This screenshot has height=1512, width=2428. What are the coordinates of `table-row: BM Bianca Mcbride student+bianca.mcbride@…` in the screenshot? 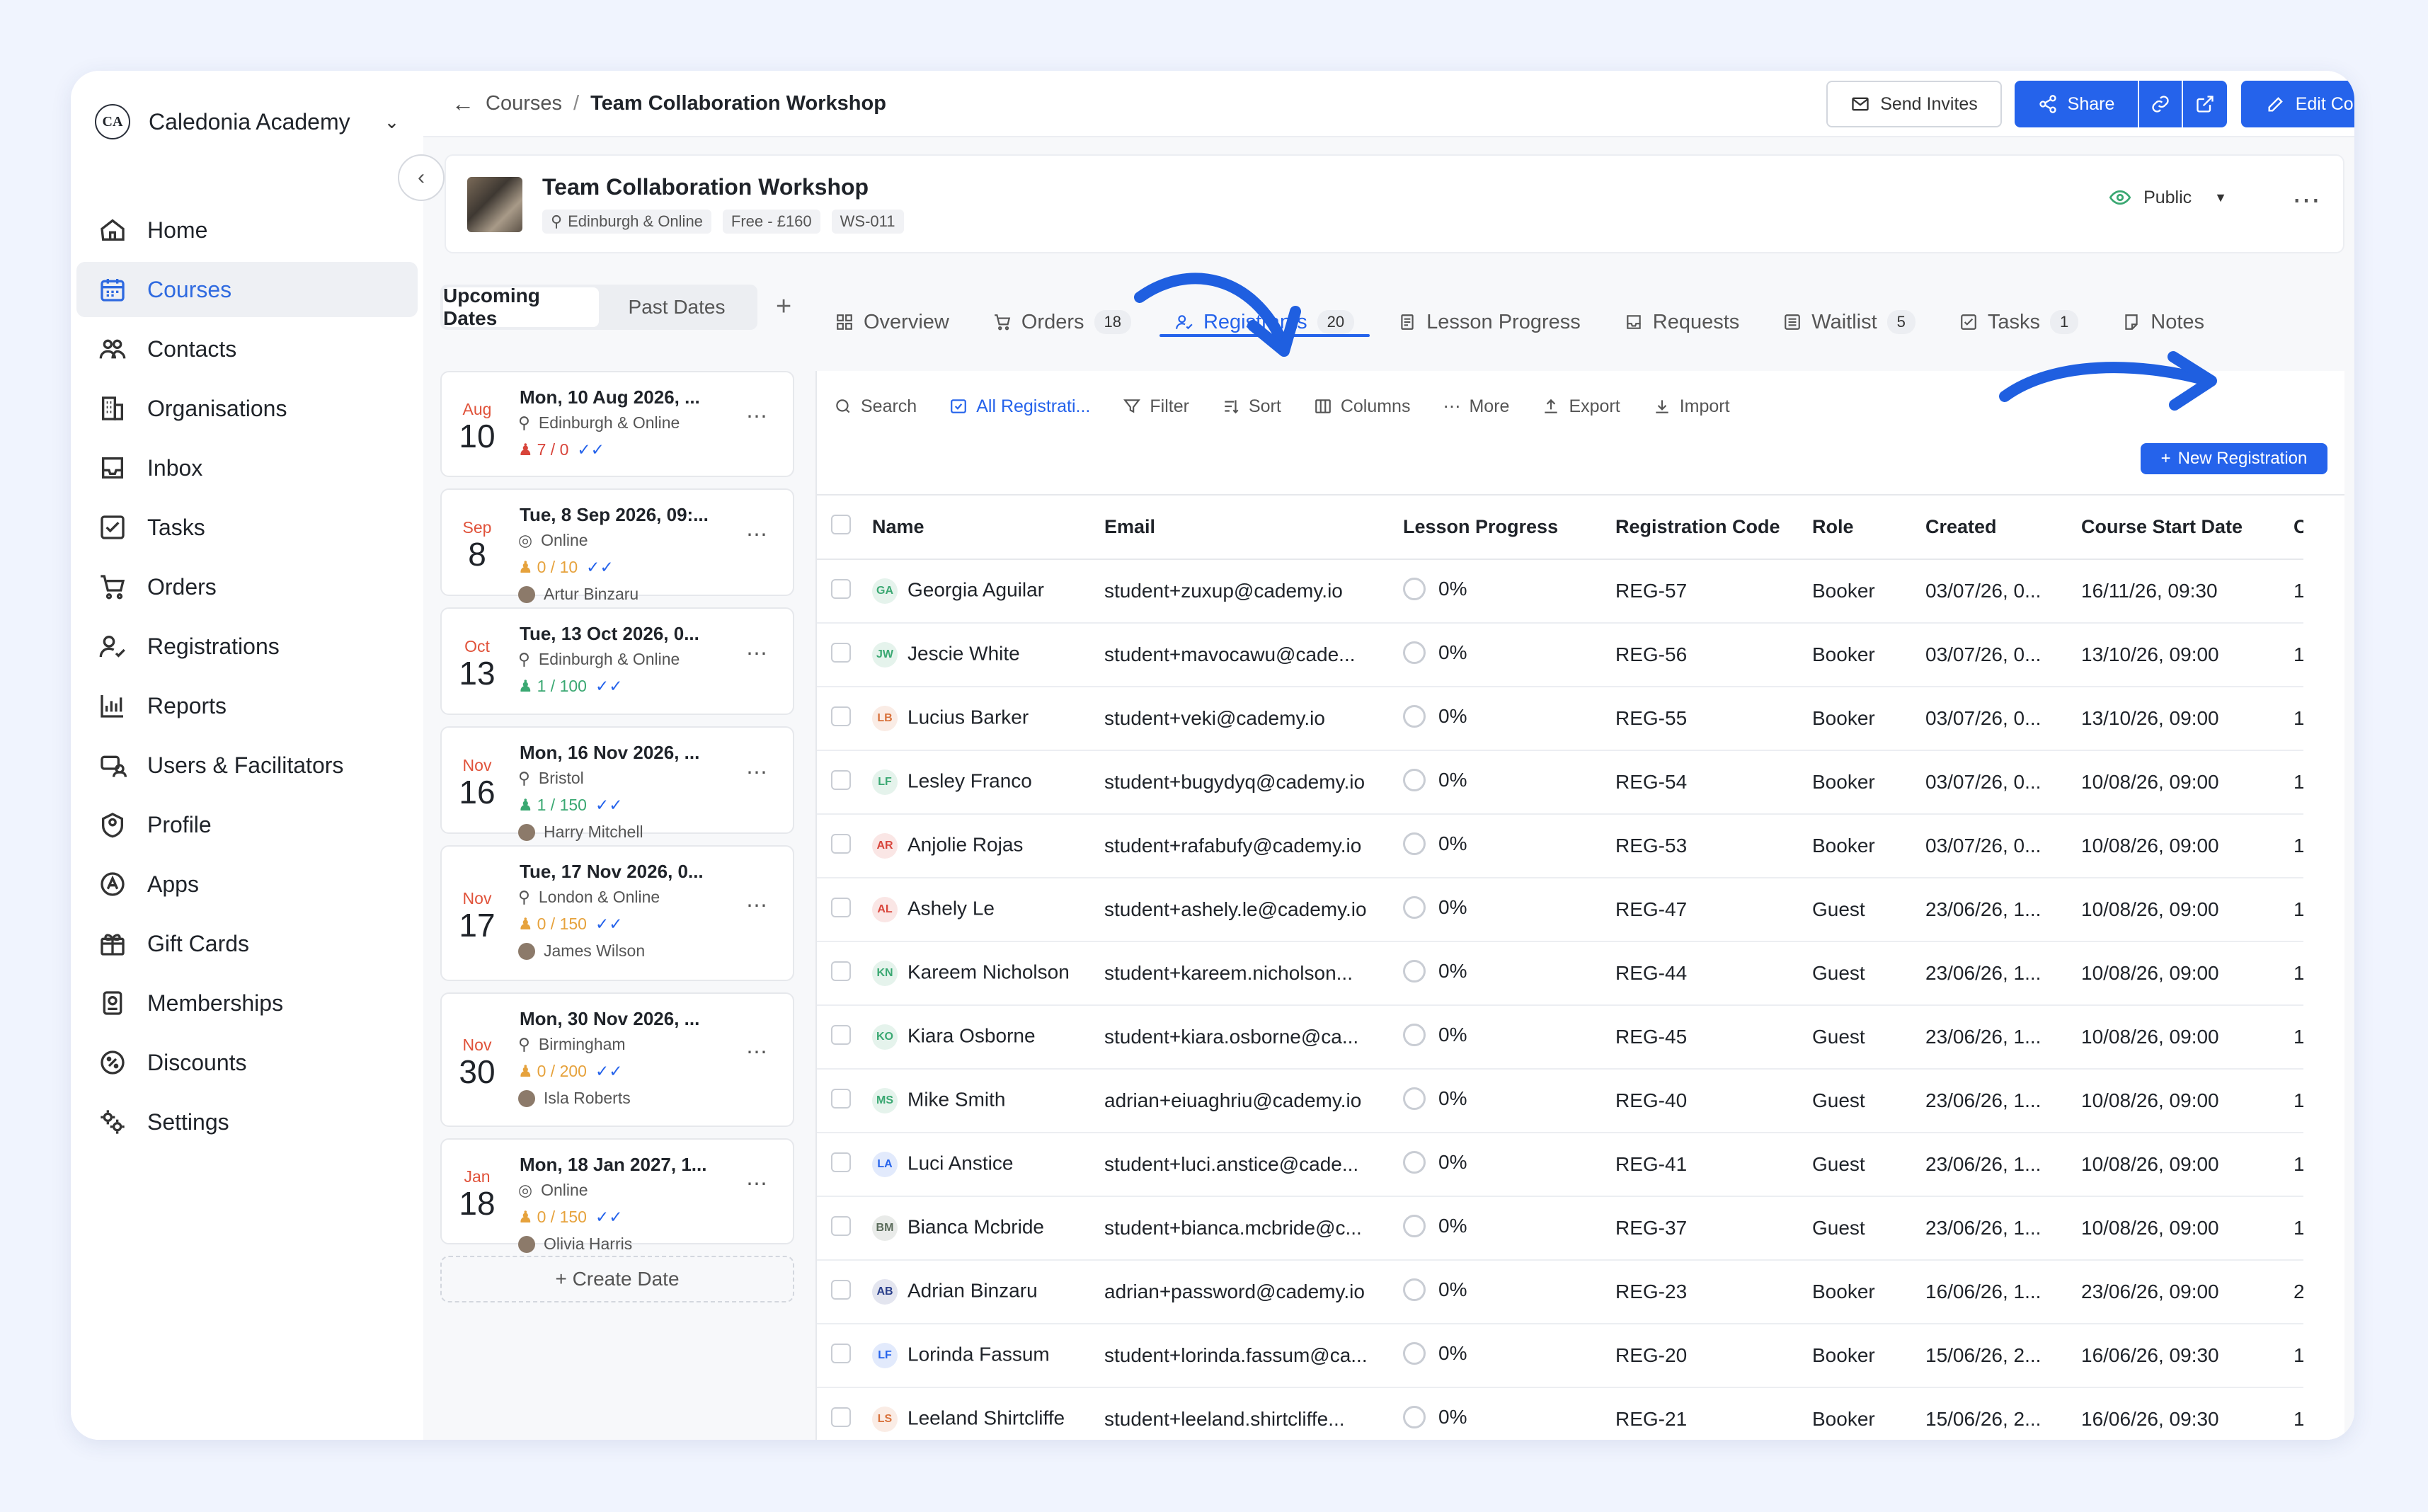 It's located at (1560, 1228).